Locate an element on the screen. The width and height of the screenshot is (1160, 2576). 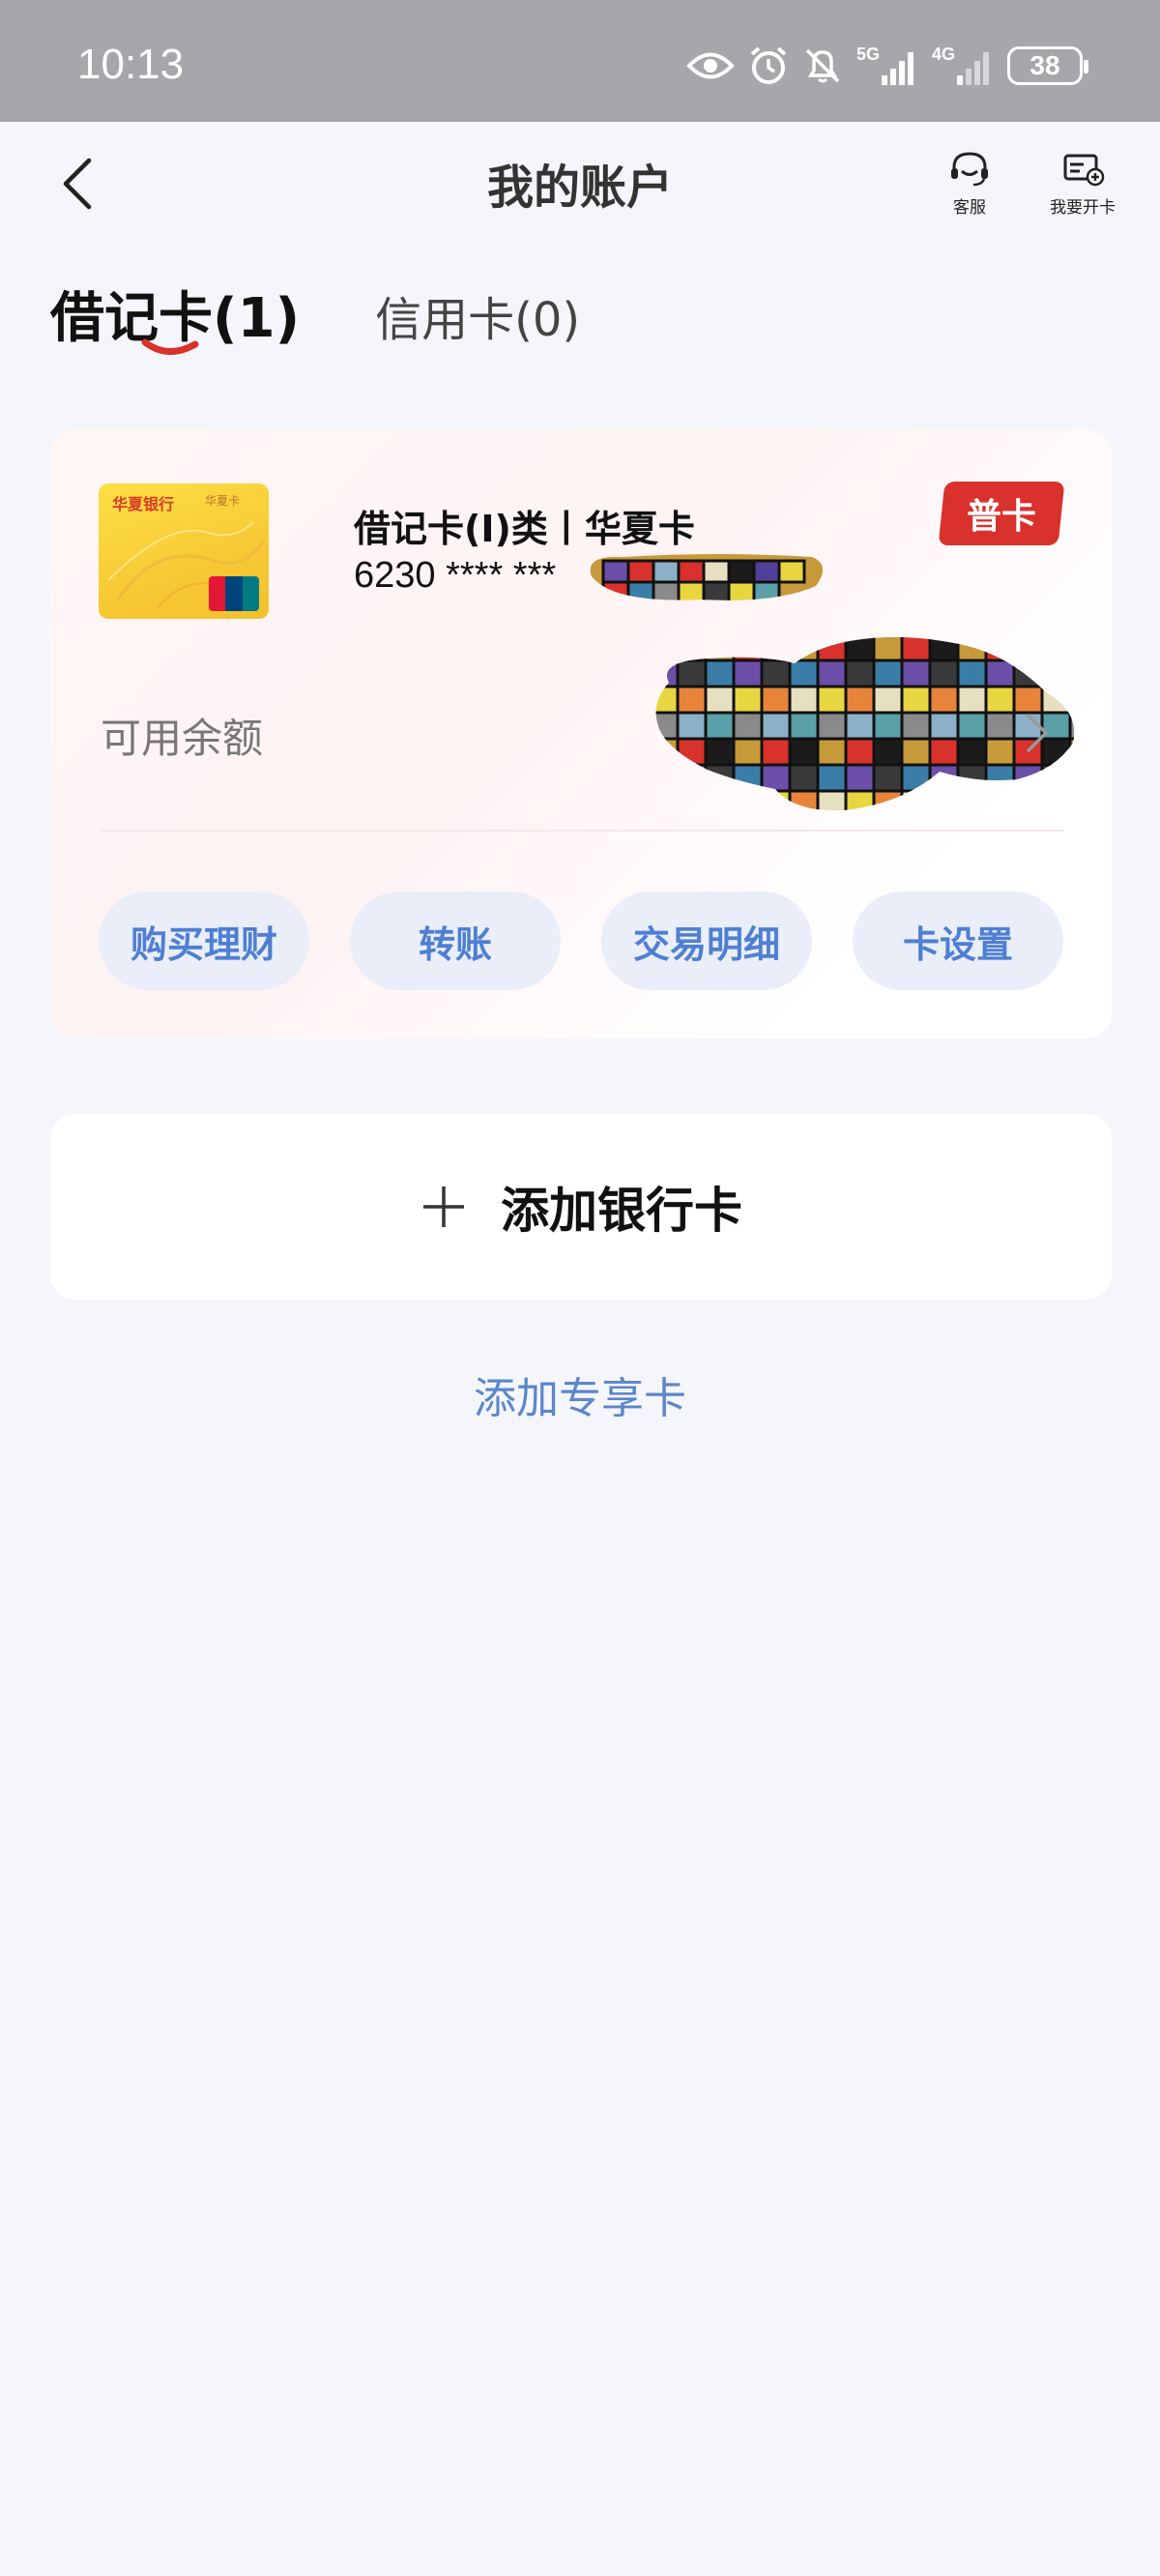
add-bank-card-button: 添加银行卡 is located at coordinates (581, 1207).